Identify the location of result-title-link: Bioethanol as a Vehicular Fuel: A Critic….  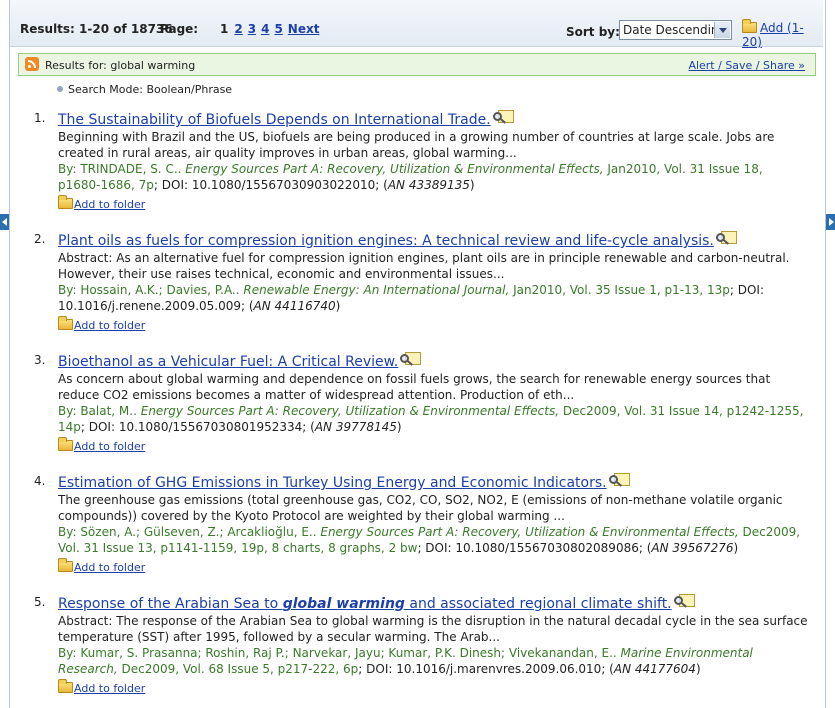
(228, 362).